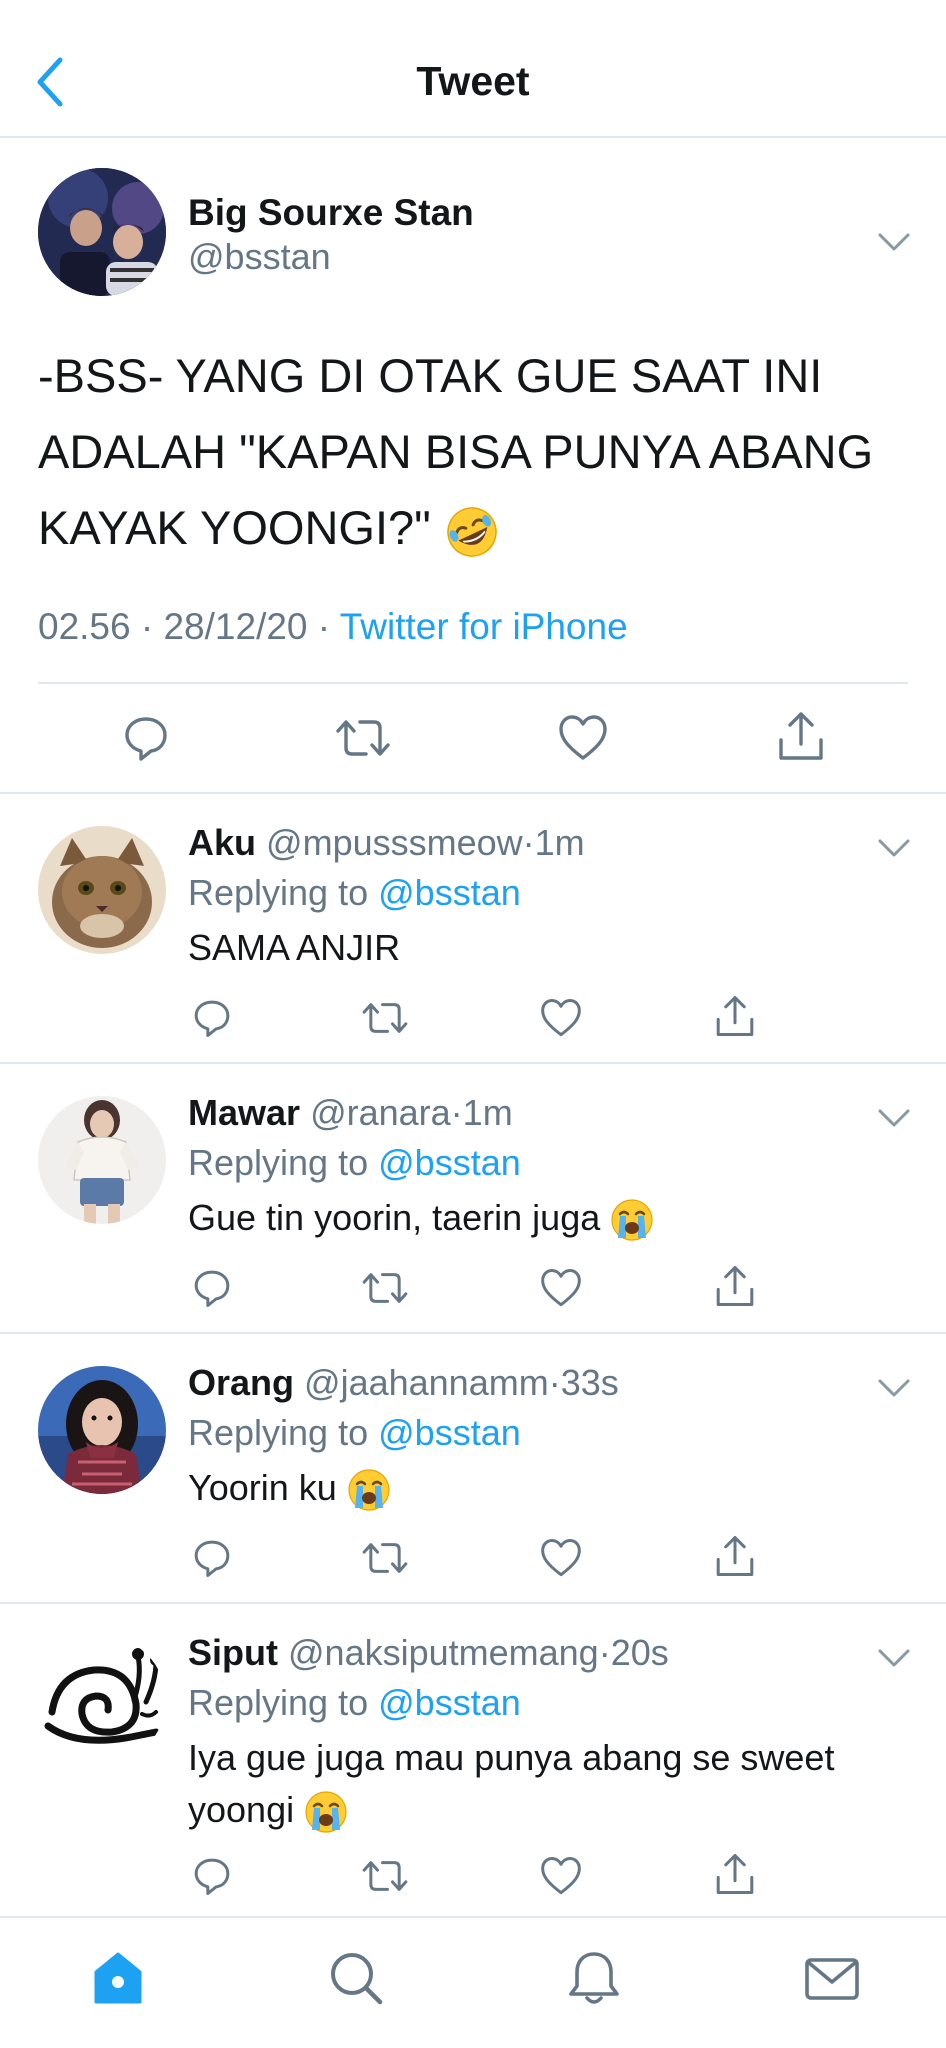 This screenshot has width=946, height=2048. I want to click on source-link: Twitter for iPhone, so click(484, 626).